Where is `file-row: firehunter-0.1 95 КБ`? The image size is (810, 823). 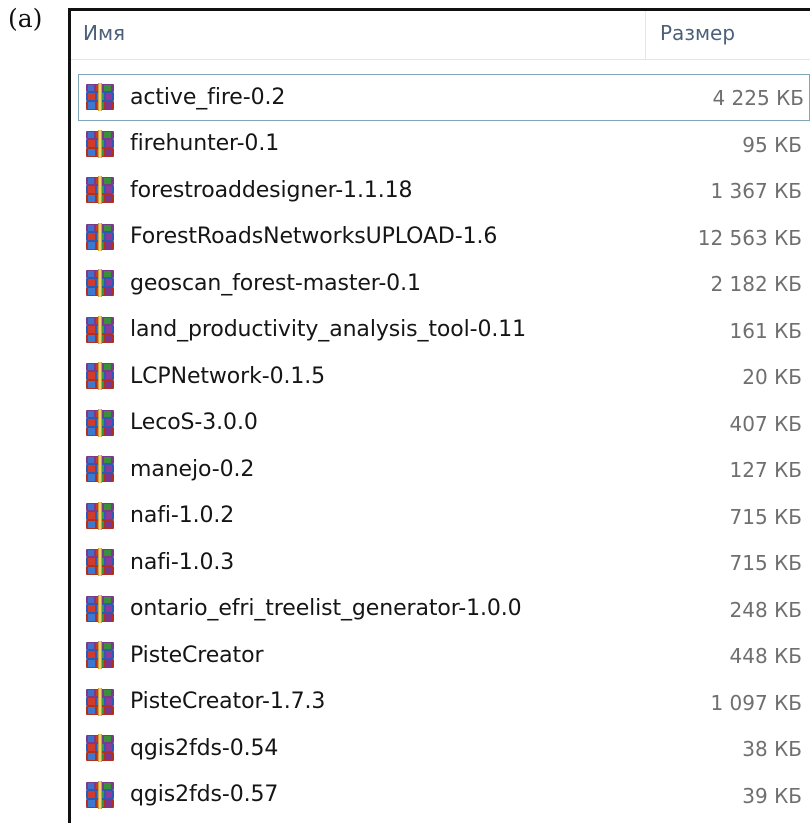 file-row: firehunter-0.1 95 КБ is located at coordinates (440, 144).